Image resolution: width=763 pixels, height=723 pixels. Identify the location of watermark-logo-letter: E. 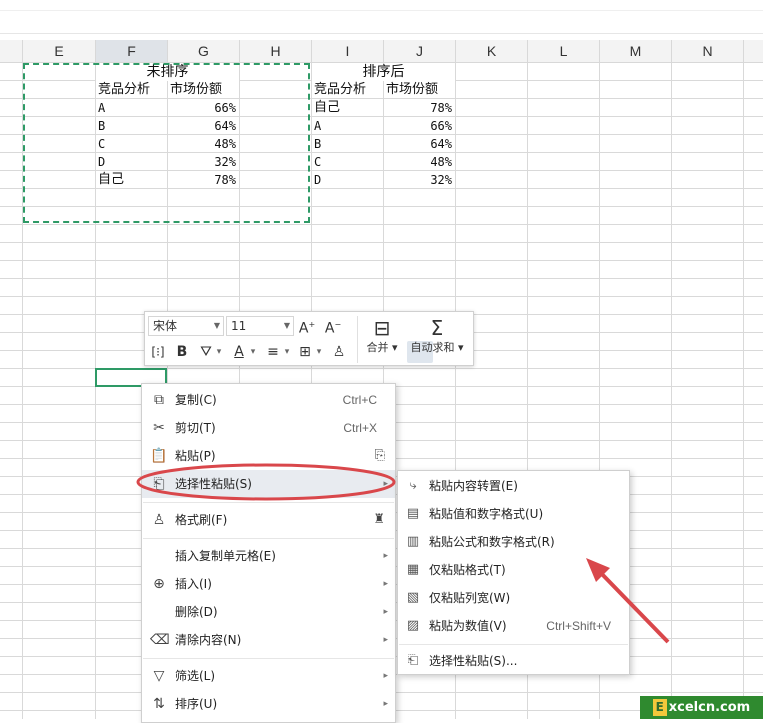
(659, 707).